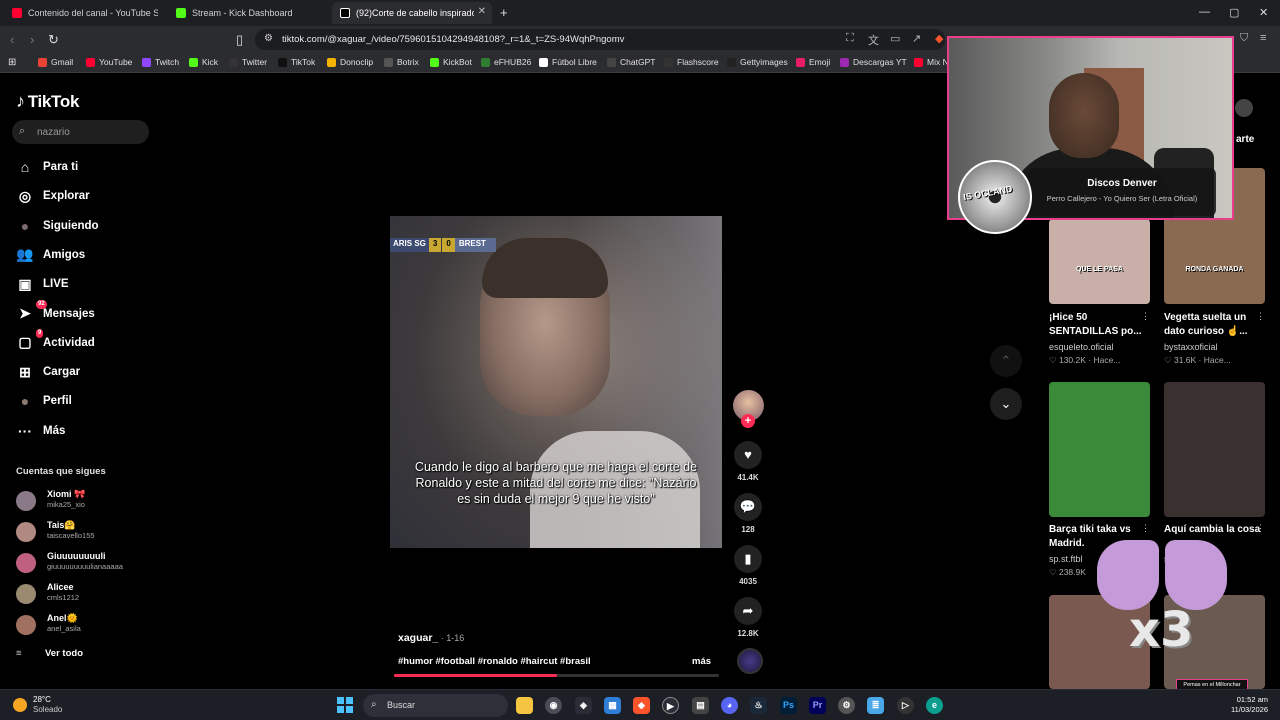 The image size is (1280, 720). I want to click on bookmark-item: Flashscore, so click(691, 62).